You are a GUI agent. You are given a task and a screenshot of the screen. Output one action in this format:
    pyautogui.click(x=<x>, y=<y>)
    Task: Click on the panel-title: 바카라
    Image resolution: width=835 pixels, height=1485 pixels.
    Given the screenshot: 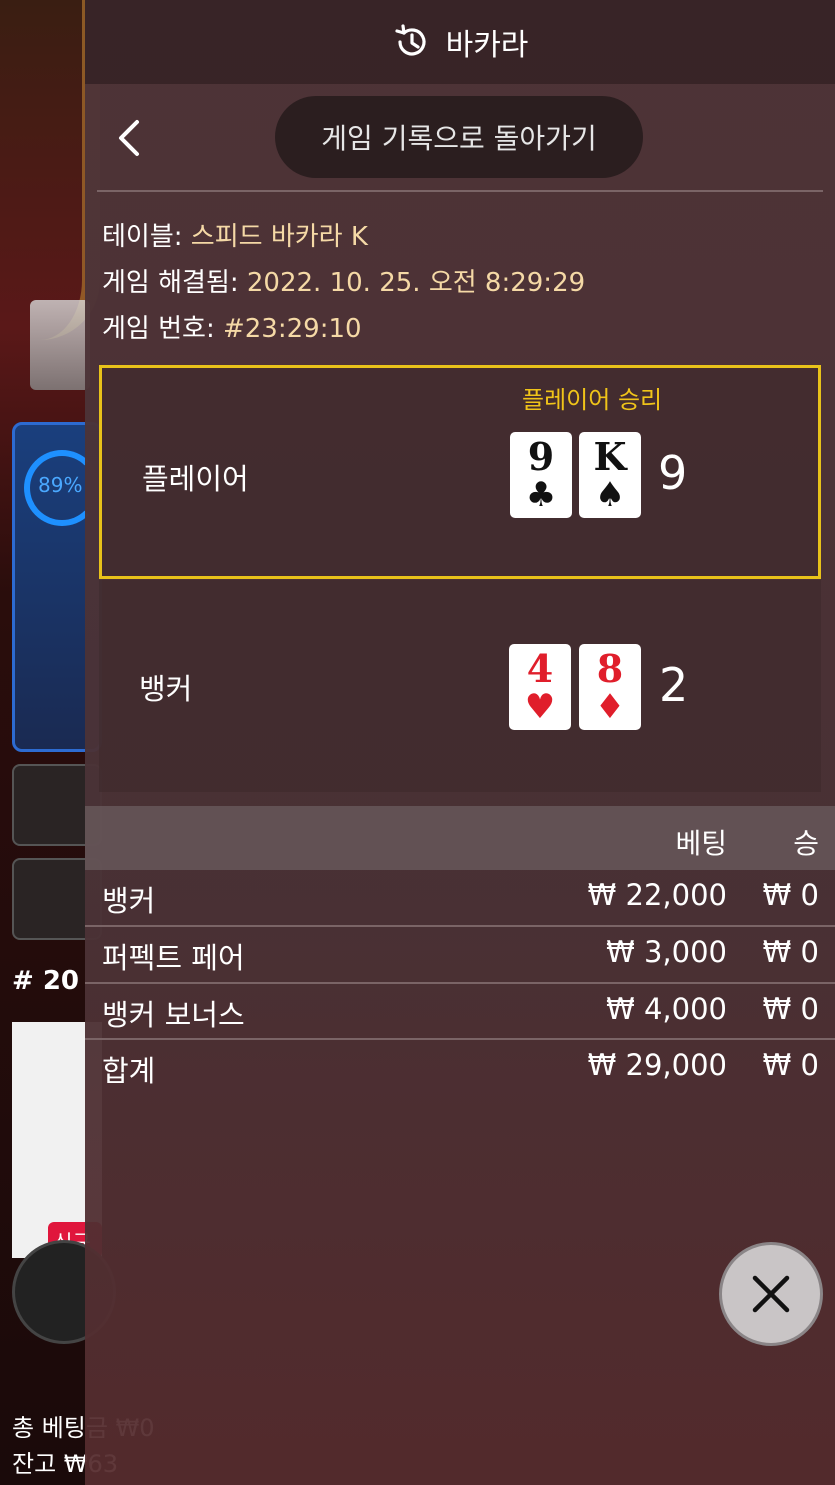 What is the action you would take?
    pyautogui.click(x=487, y=45)
    